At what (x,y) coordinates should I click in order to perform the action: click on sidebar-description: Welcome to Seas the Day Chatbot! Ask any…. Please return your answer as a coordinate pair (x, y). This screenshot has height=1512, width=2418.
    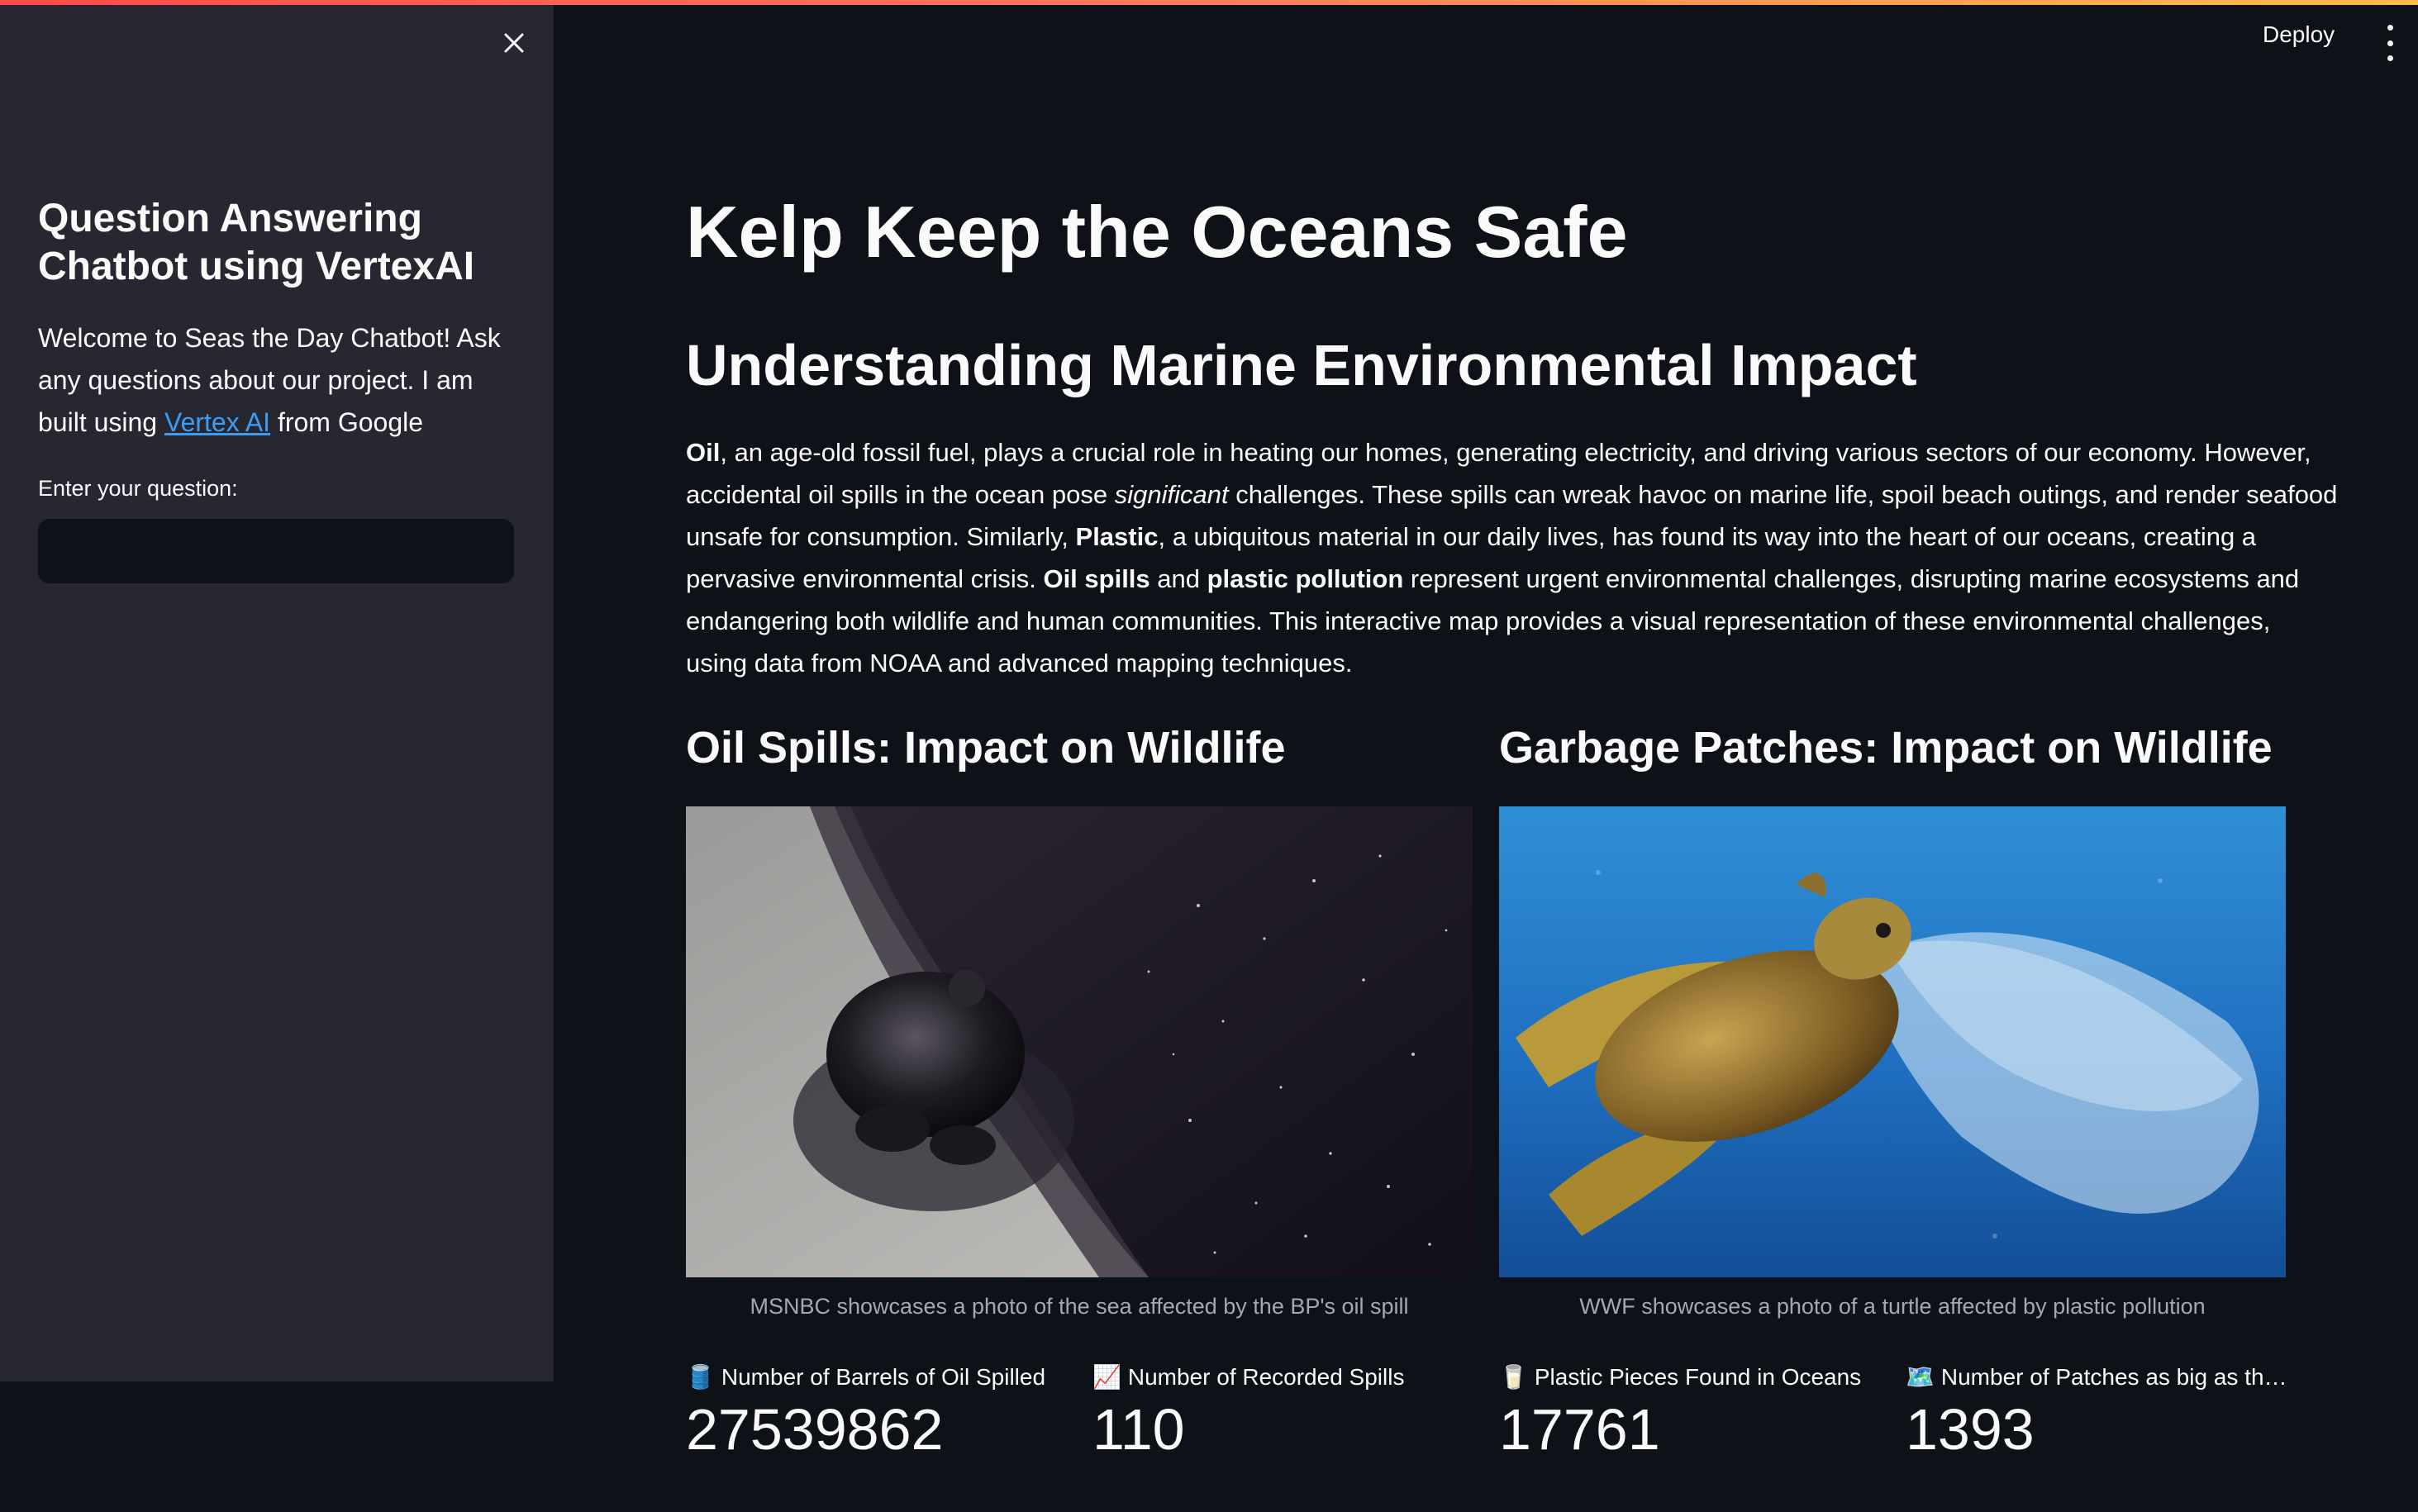
    Looking at the image, I should click on (282, 380).